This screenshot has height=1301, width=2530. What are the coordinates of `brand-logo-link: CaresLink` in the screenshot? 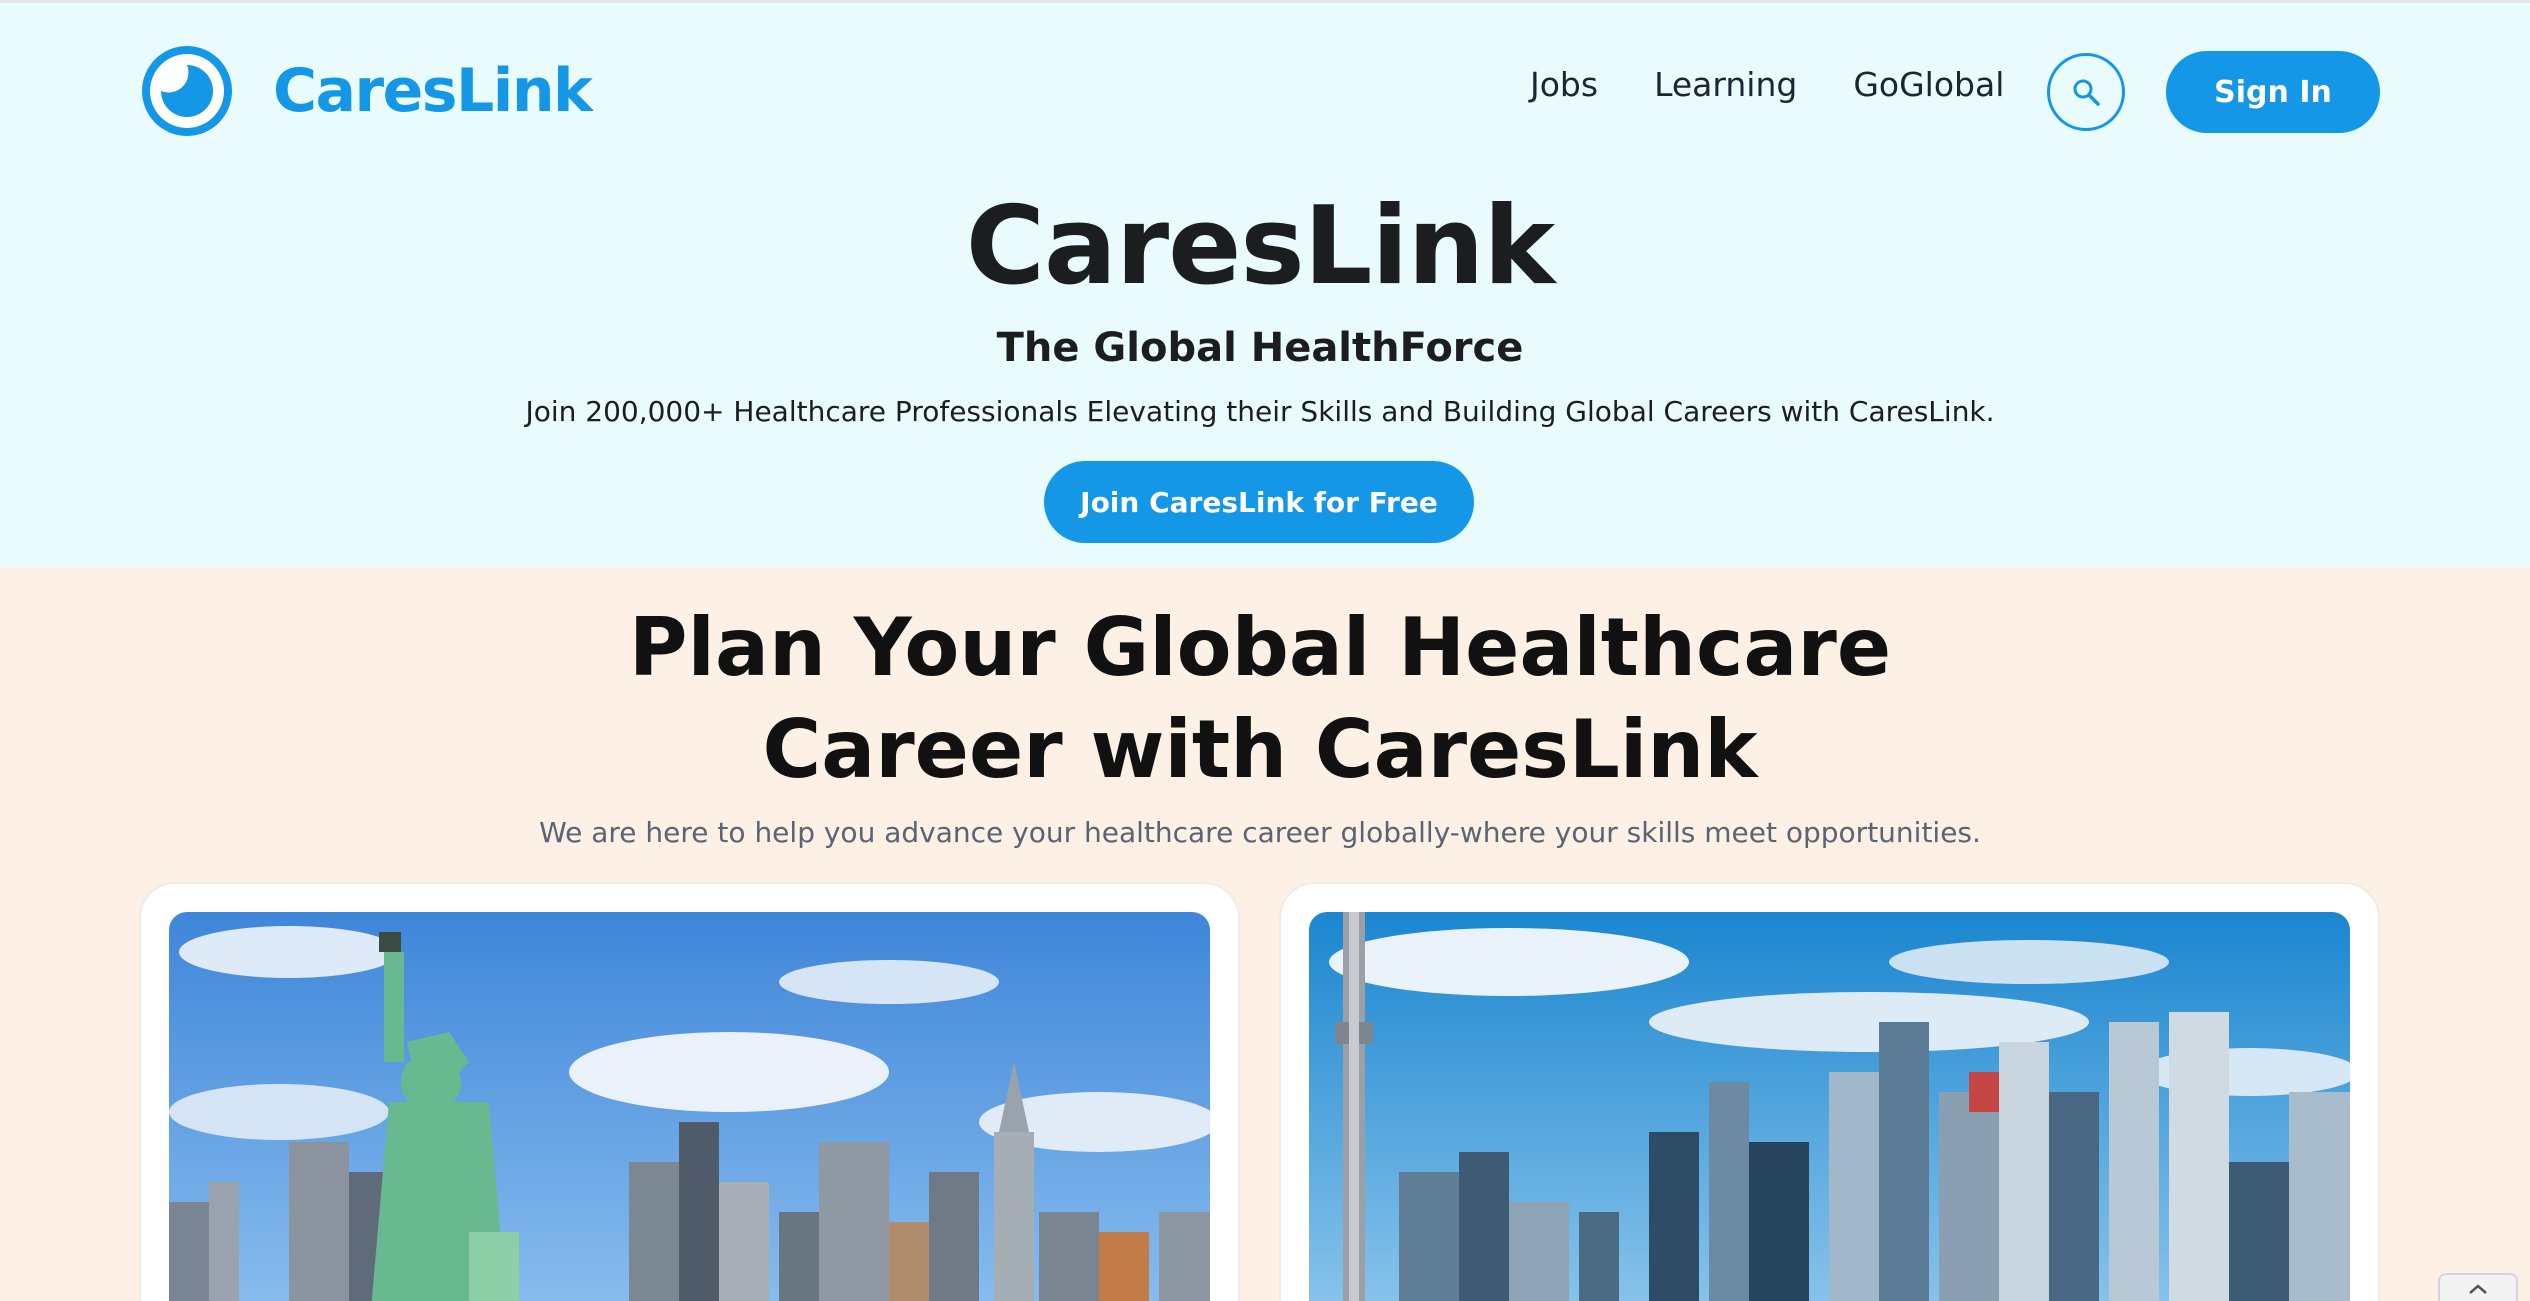 It's located at (366, 91).